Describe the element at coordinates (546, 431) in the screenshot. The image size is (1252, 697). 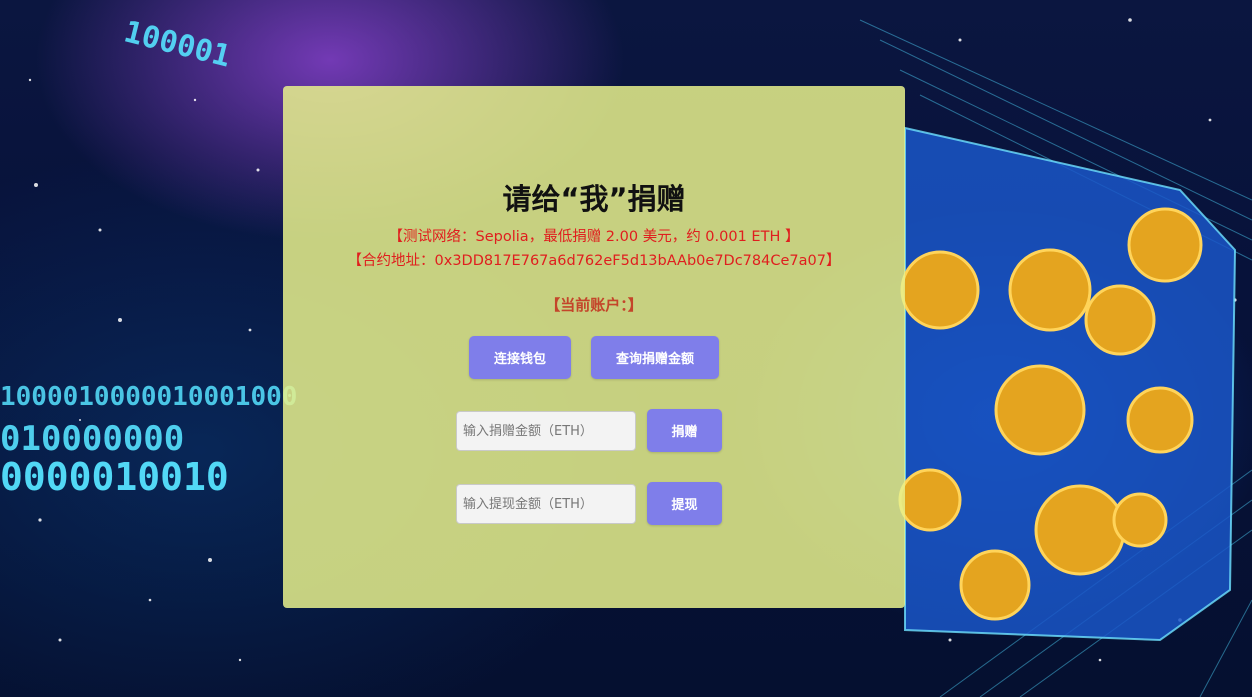
I see `donate-amount-input` at that location.